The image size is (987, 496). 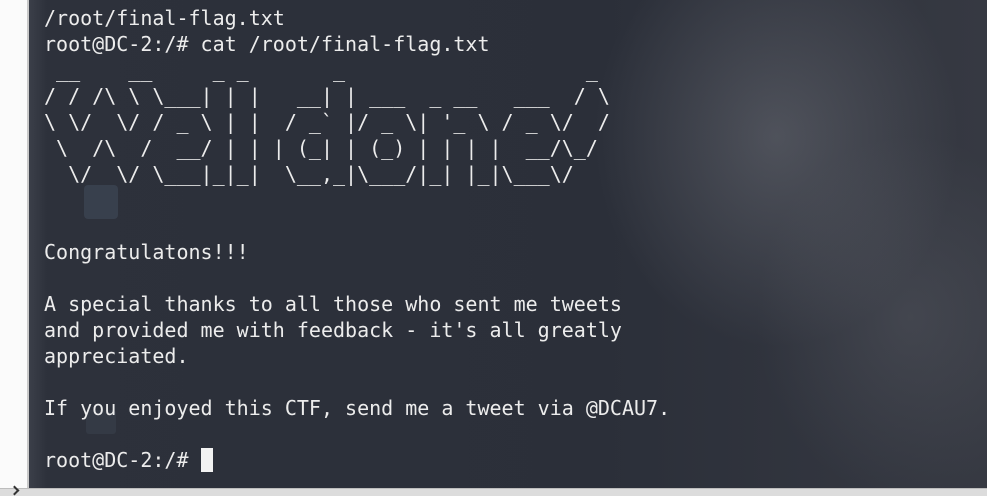 What do you see at coordinates (327, 70) in the screenshot?
I see `ascii-art-line: __ __ _ _ _ _` at bounding box center [327, 70].